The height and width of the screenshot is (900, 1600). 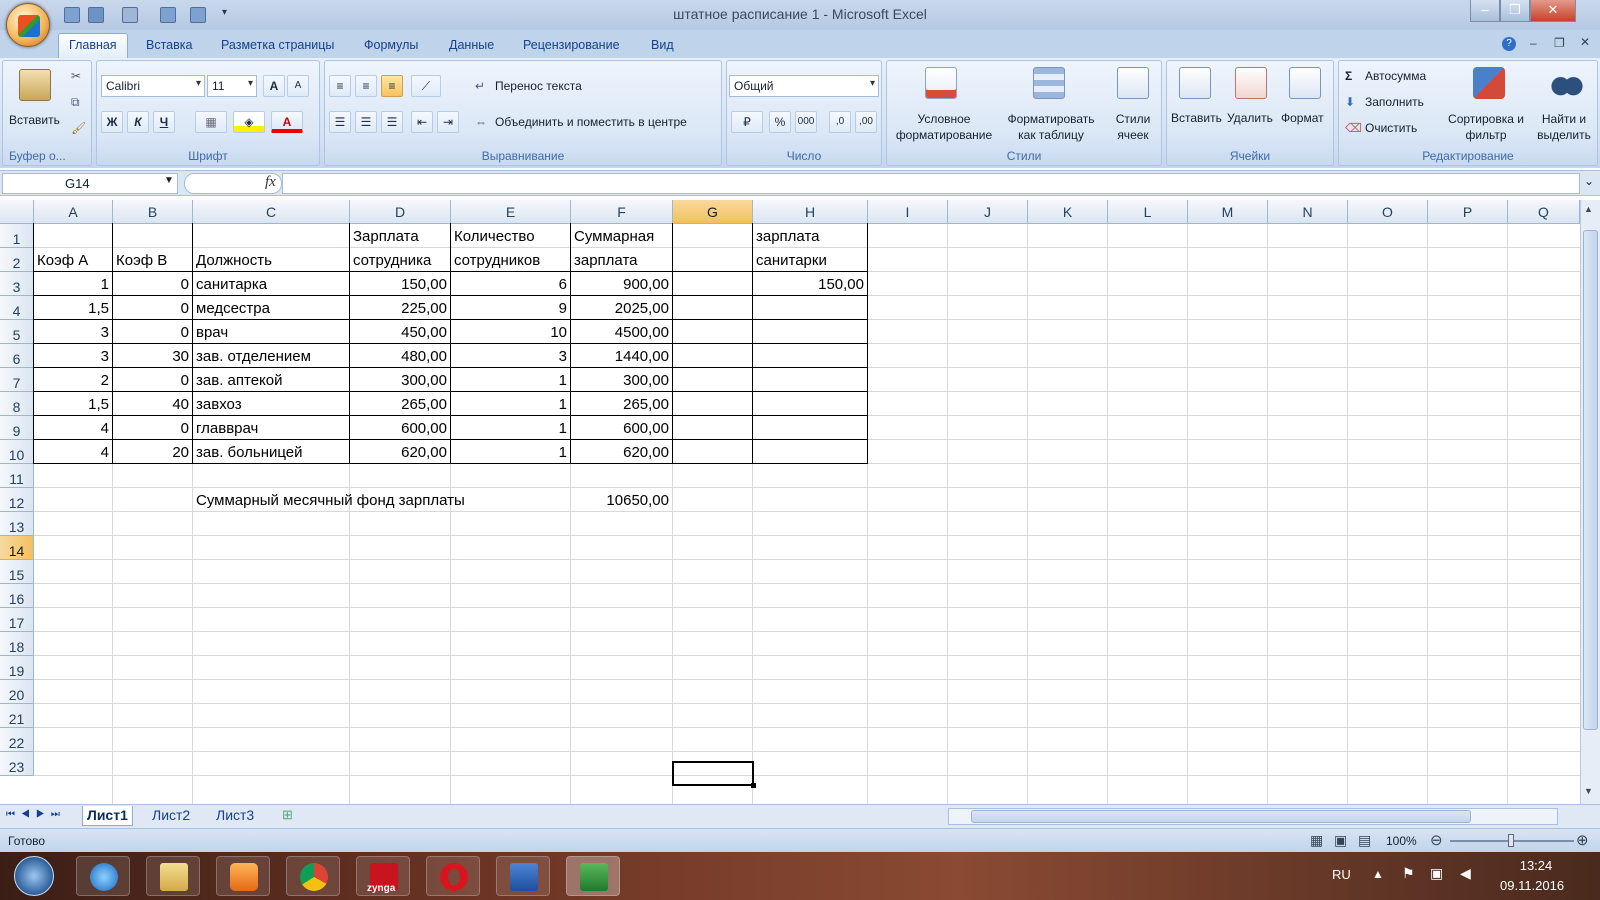 I want to click on taskbar-explorer, so click(x=173, y=876).